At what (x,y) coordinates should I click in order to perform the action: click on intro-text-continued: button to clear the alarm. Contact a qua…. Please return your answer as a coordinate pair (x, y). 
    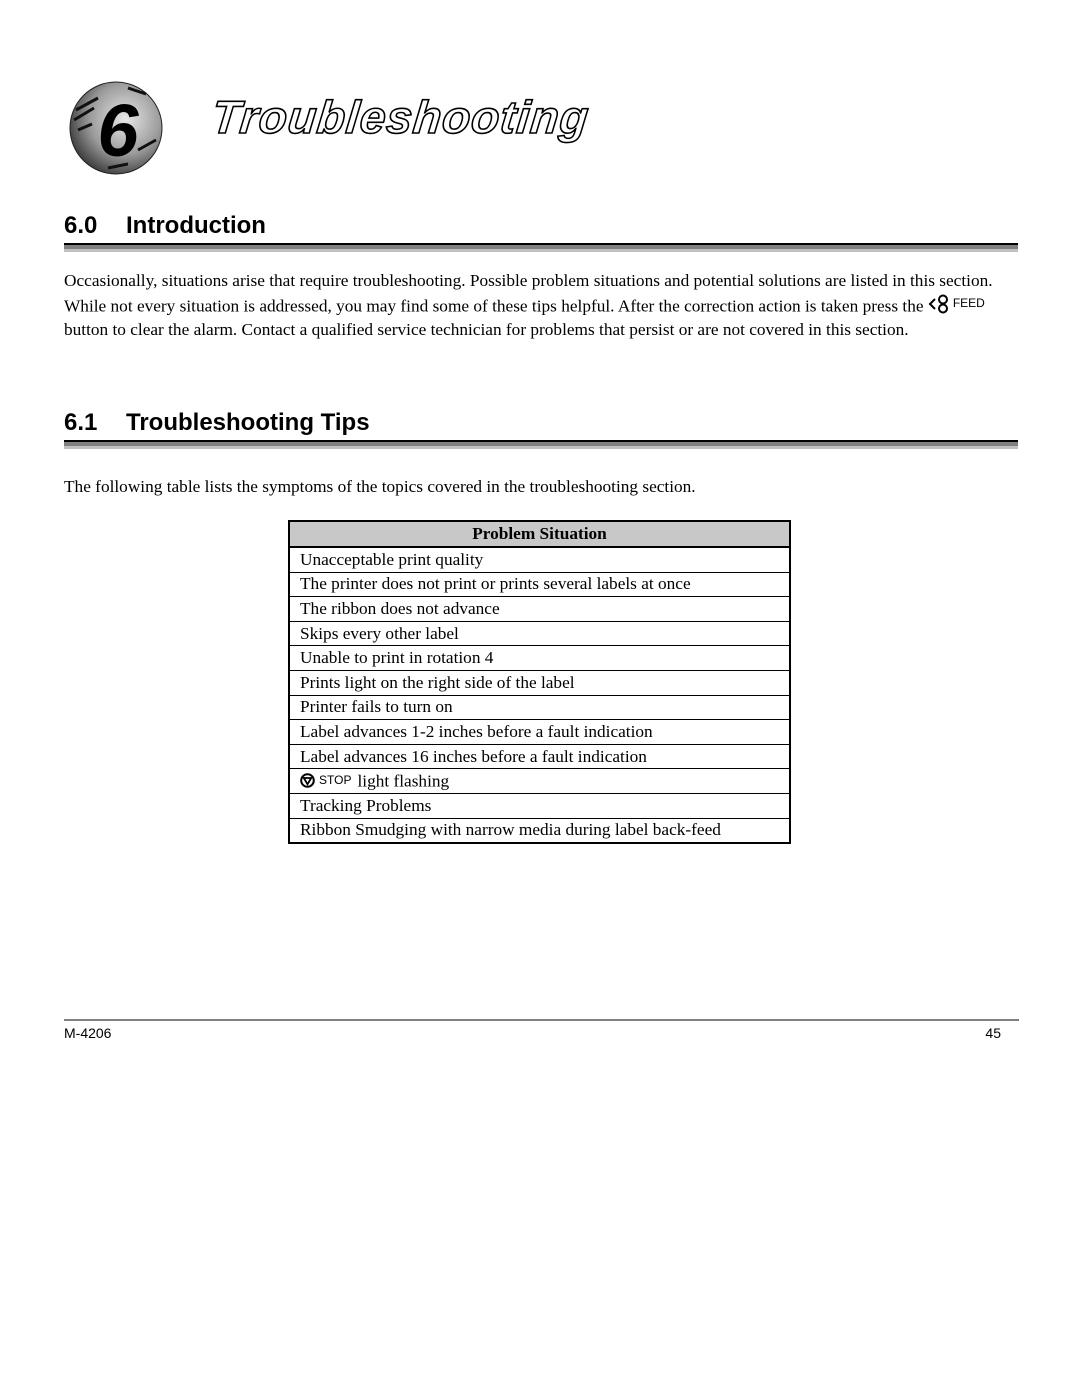
    Looking at the image, I should click on (486, 329).